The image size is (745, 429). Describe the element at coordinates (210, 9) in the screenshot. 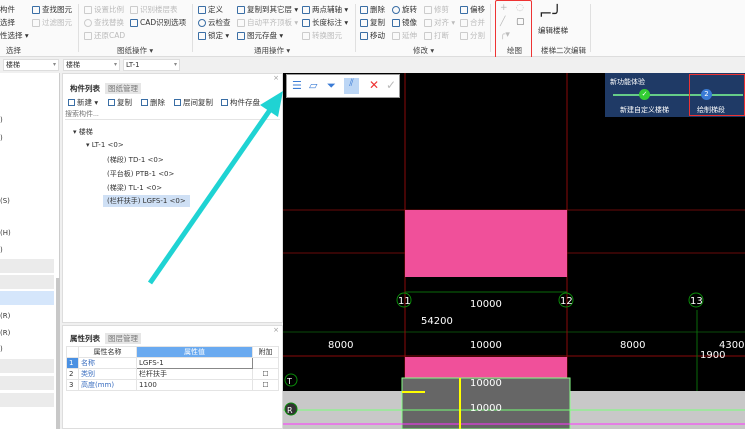

I see `define-button: 定义` at that location.